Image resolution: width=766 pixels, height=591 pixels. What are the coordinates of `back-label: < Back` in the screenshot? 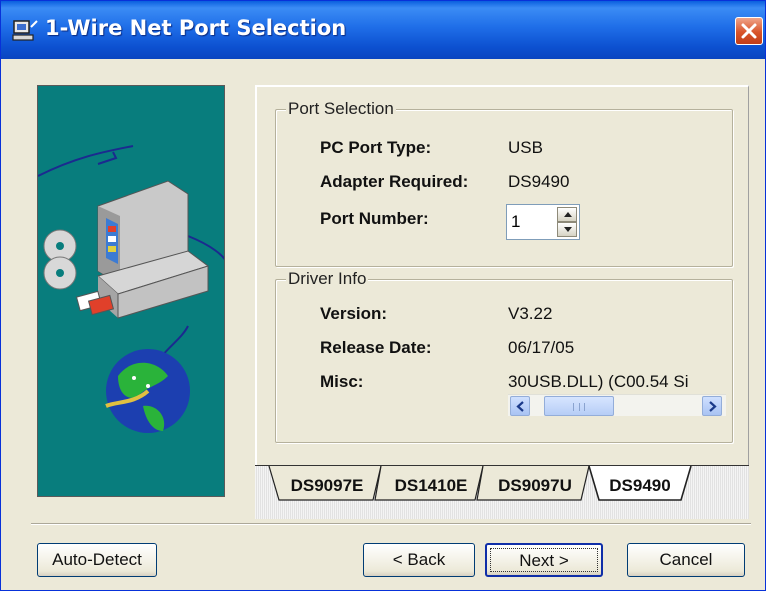 It's located at (419, 559).